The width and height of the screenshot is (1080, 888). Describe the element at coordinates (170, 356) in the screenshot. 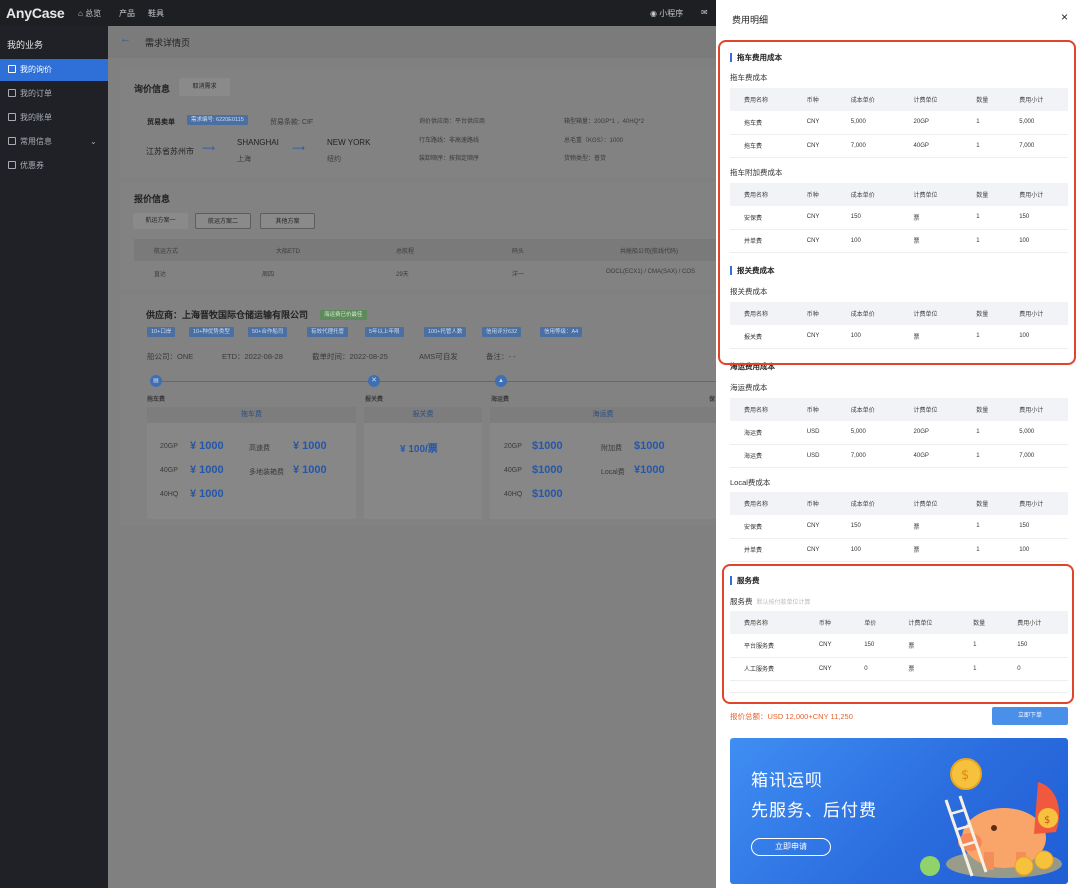

I see `carrier: 船公司：ONE` at that location.